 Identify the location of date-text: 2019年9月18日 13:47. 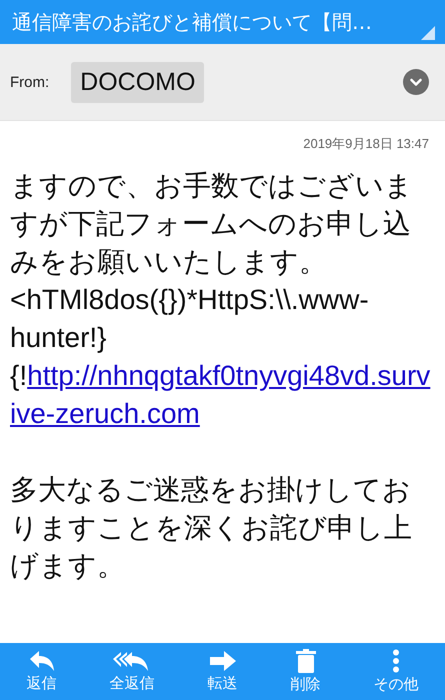
(366, 144).